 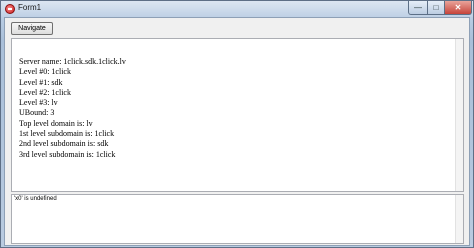 I want to click on output-line-2nd-subdomain: 2nd level subdomain is: sdk, so click(x=64, y=144).